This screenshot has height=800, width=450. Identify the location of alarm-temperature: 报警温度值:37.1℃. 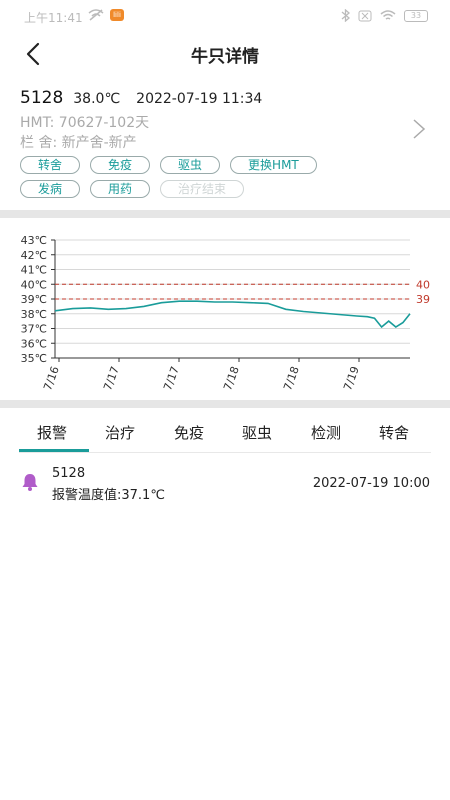
(108, 495).